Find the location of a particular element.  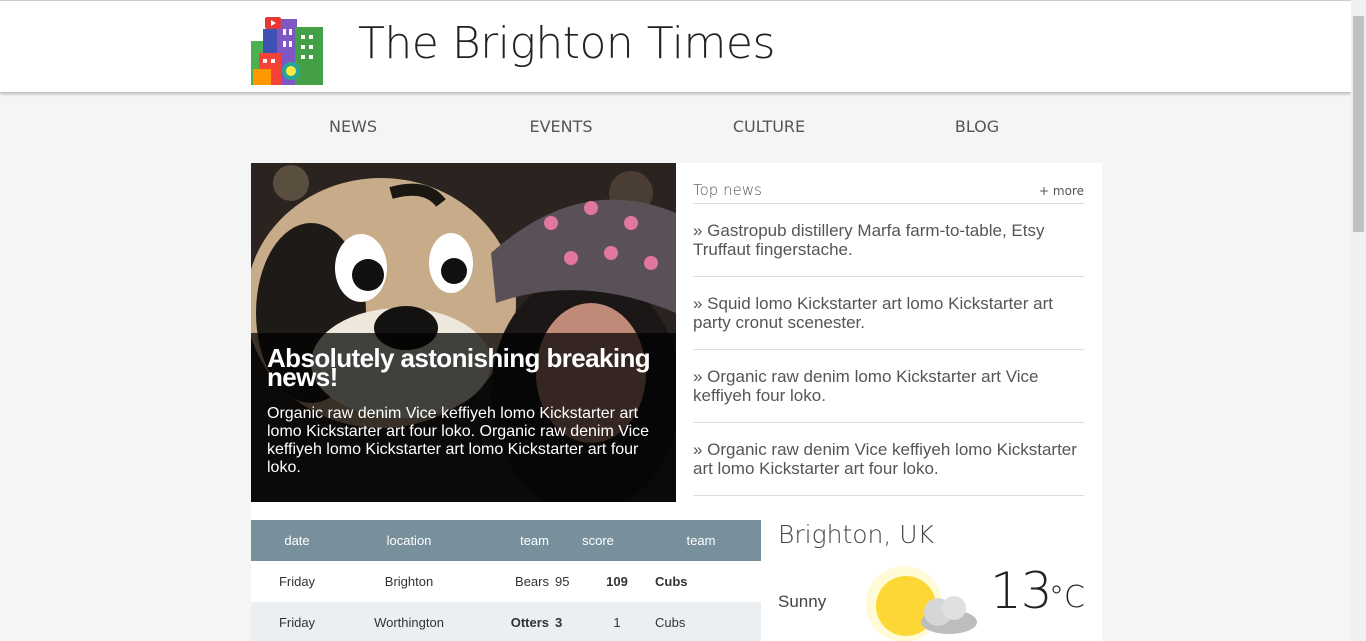

city-logo-icon is located at coordinates (287, 51).